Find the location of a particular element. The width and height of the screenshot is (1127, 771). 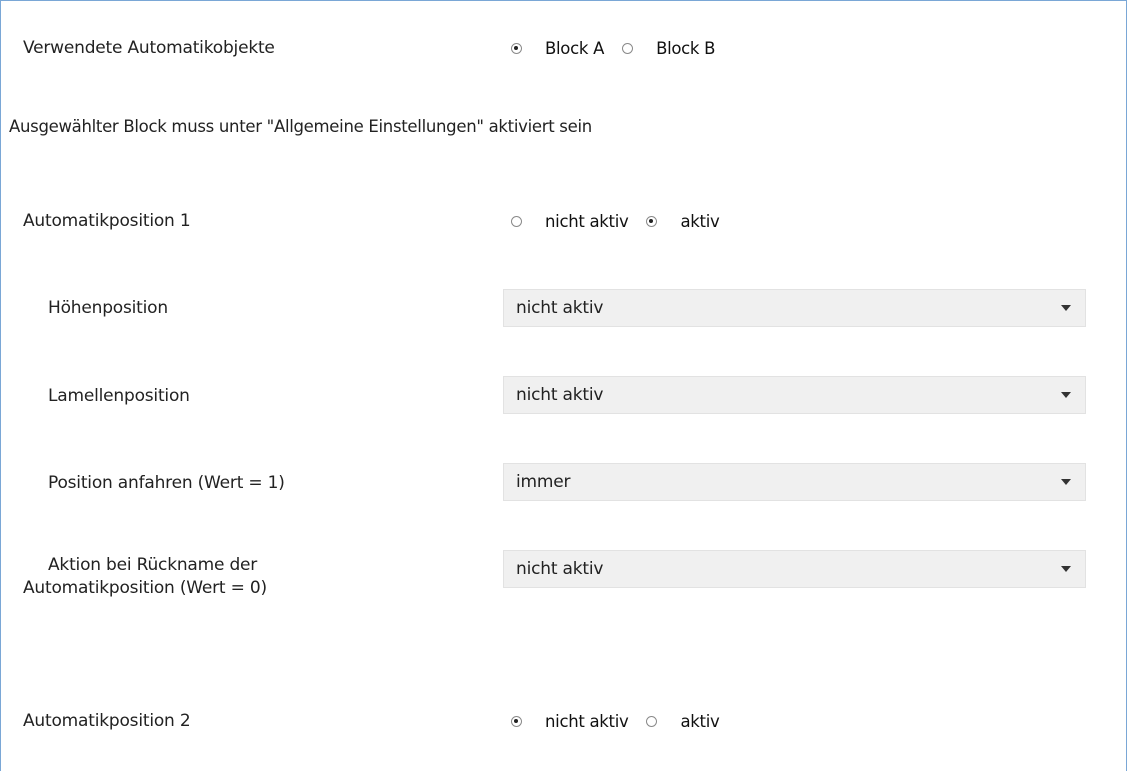

radio-pos1-aktiv: aktiv is located at coordinates (683, 221).